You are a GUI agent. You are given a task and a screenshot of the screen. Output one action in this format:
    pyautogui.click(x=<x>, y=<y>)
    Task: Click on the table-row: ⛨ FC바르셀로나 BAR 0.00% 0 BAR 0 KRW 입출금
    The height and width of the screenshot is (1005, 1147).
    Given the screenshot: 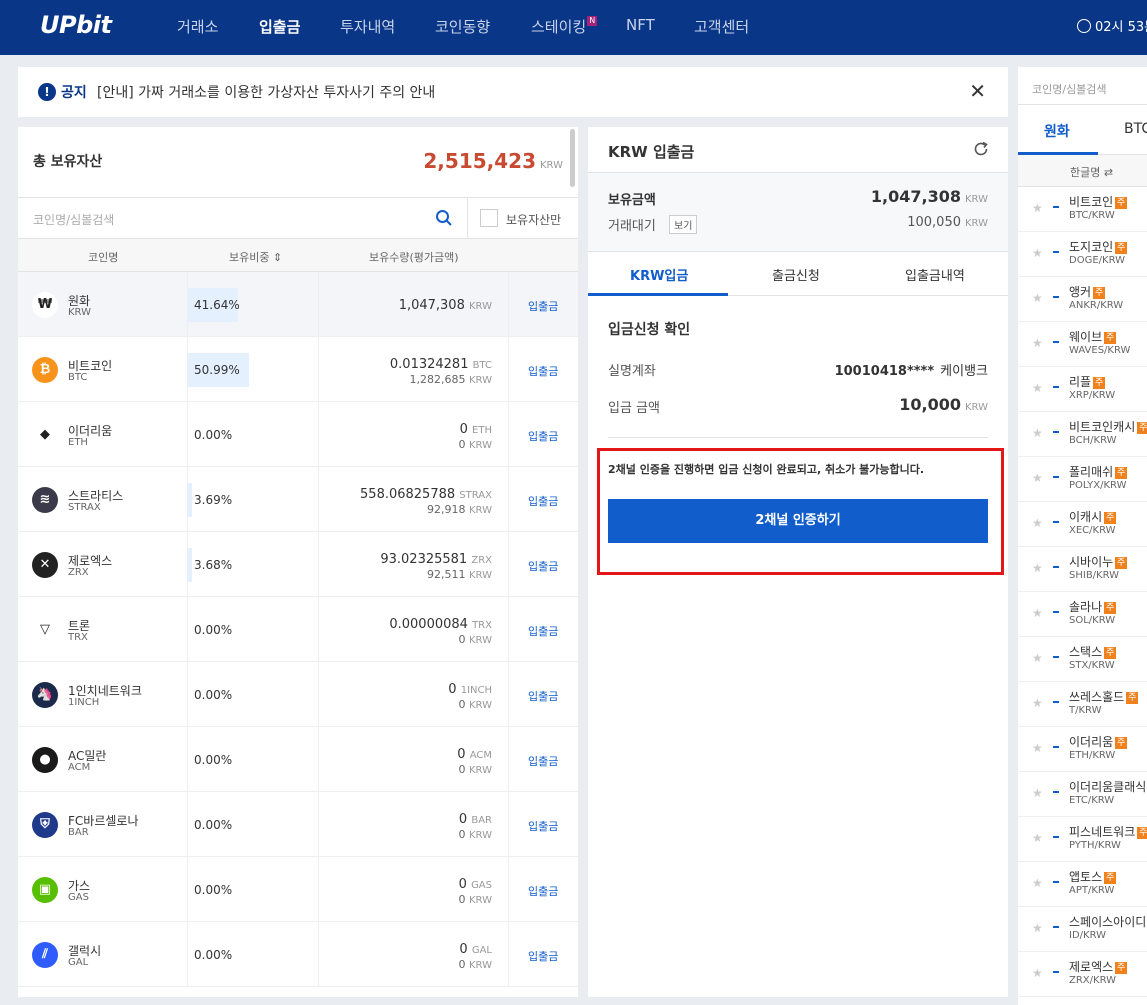 What is the action you would take?
    pyautogui.click(x=298, y=824)
    